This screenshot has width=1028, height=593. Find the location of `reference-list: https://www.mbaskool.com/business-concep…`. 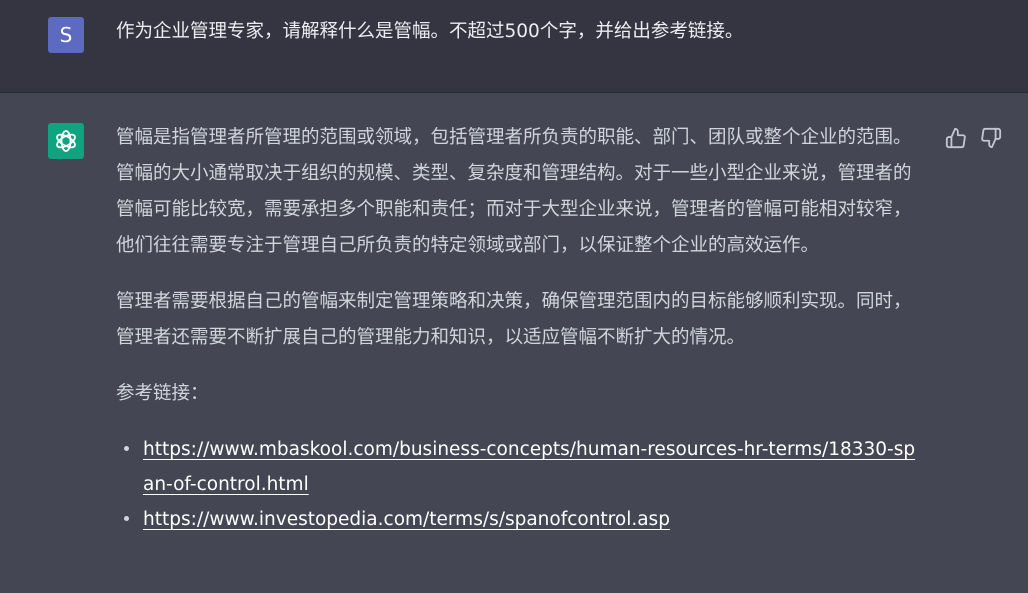

reference-list: https://www.mbaskool.com/business-concep… is located at coordinates (521, 484).